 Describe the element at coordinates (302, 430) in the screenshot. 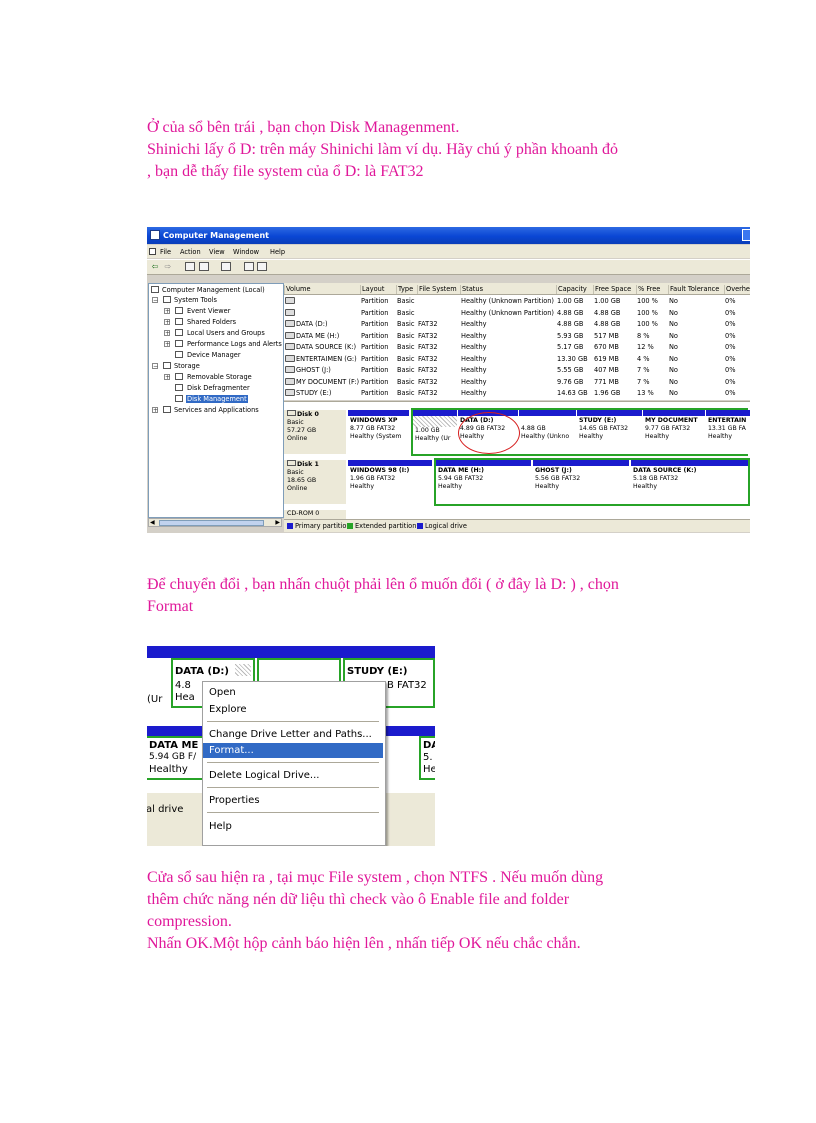

I see `disk-0-size: 57.27 GB` at that location.